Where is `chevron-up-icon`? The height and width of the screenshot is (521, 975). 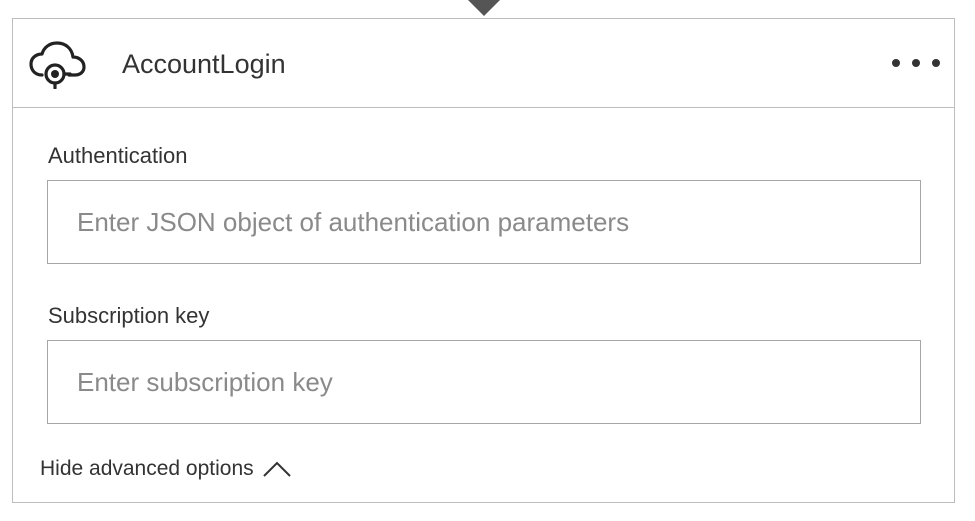
chevron-up-icon is located at coordinates (276, 469).